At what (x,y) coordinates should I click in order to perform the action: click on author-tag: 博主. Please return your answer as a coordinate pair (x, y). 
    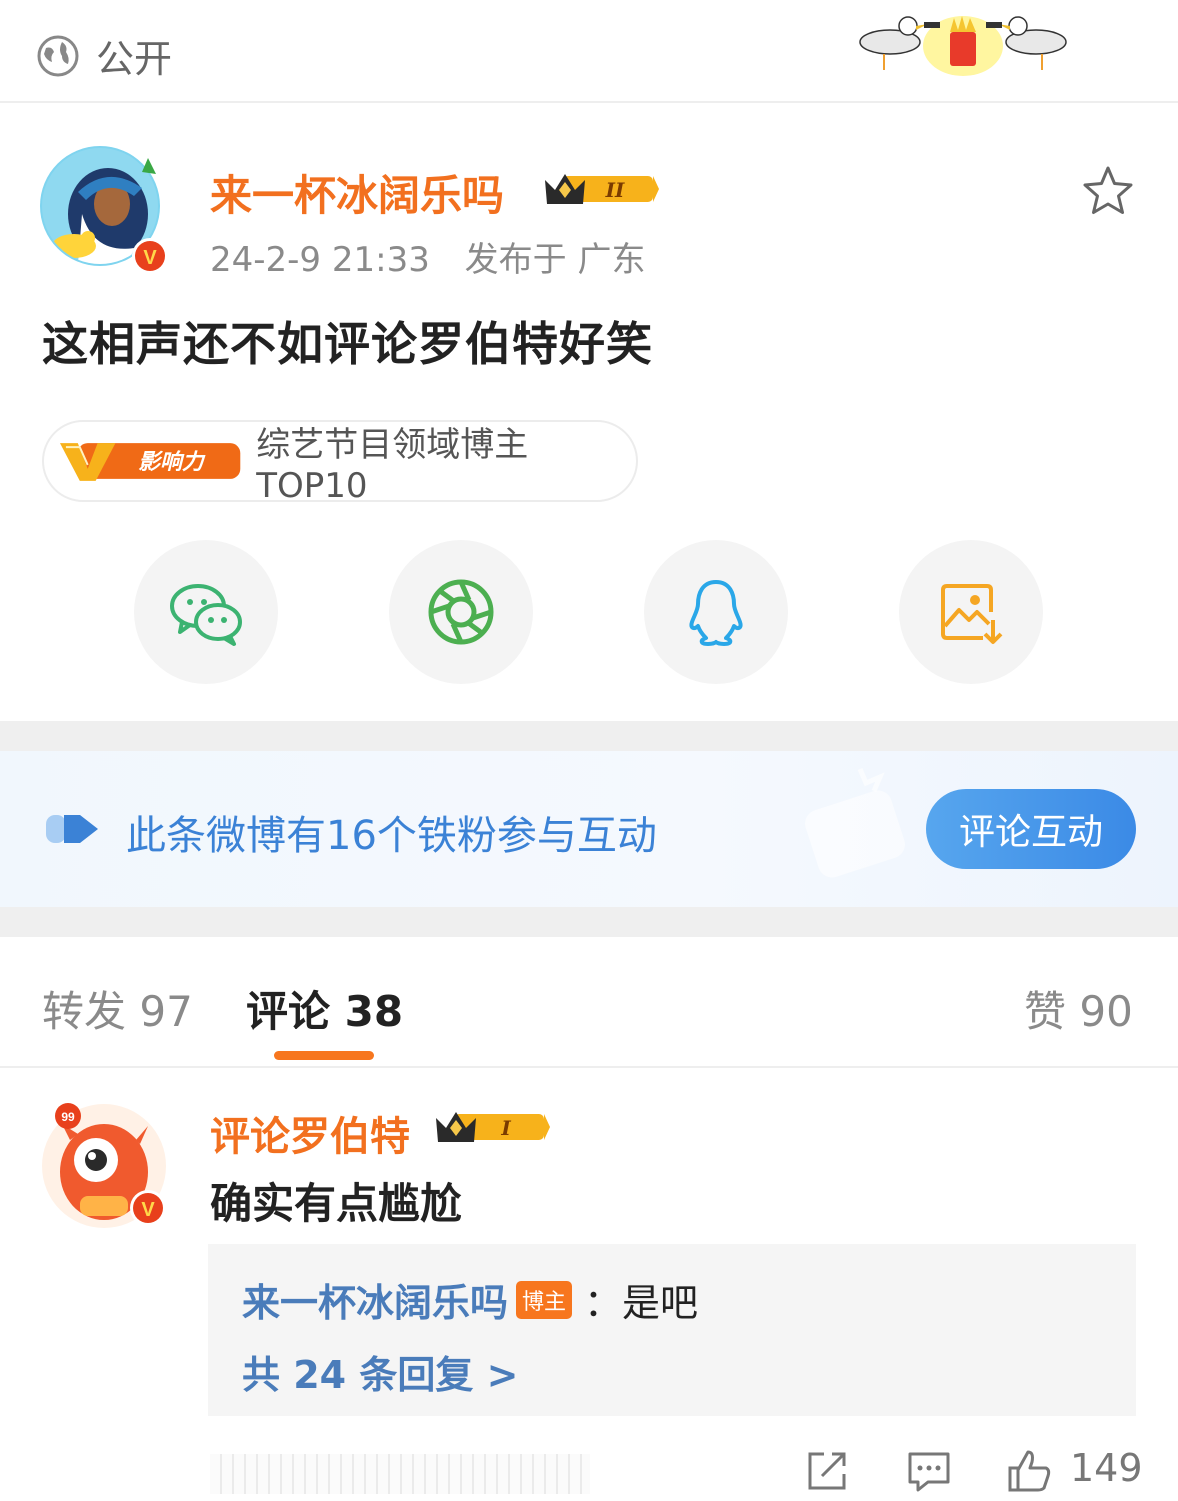
    Looking at the image, I should click on (544, 1299).